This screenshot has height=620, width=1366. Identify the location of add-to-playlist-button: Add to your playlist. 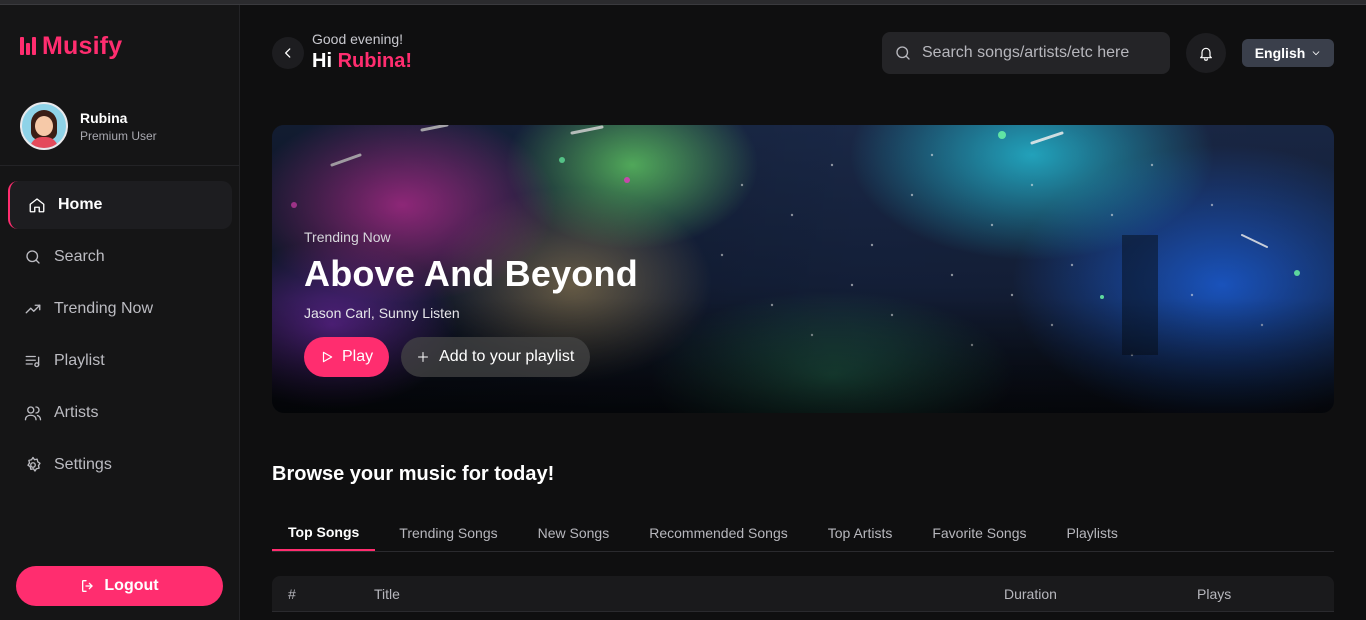
(496, 357).